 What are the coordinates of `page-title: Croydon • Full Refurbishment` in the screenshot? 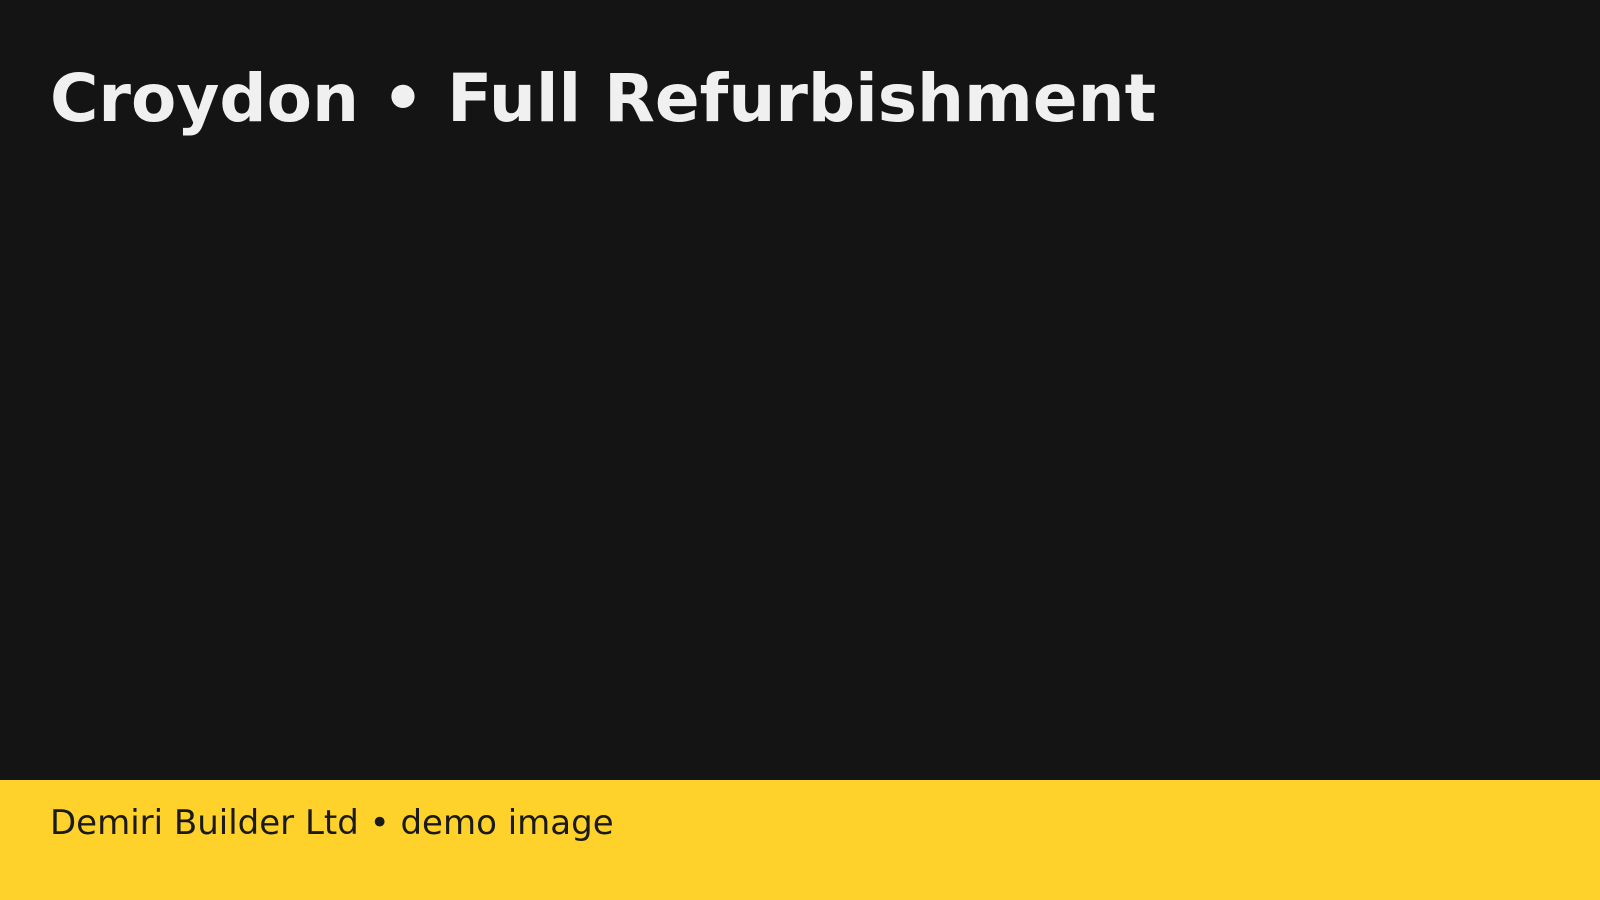 It's located at (603, 98).